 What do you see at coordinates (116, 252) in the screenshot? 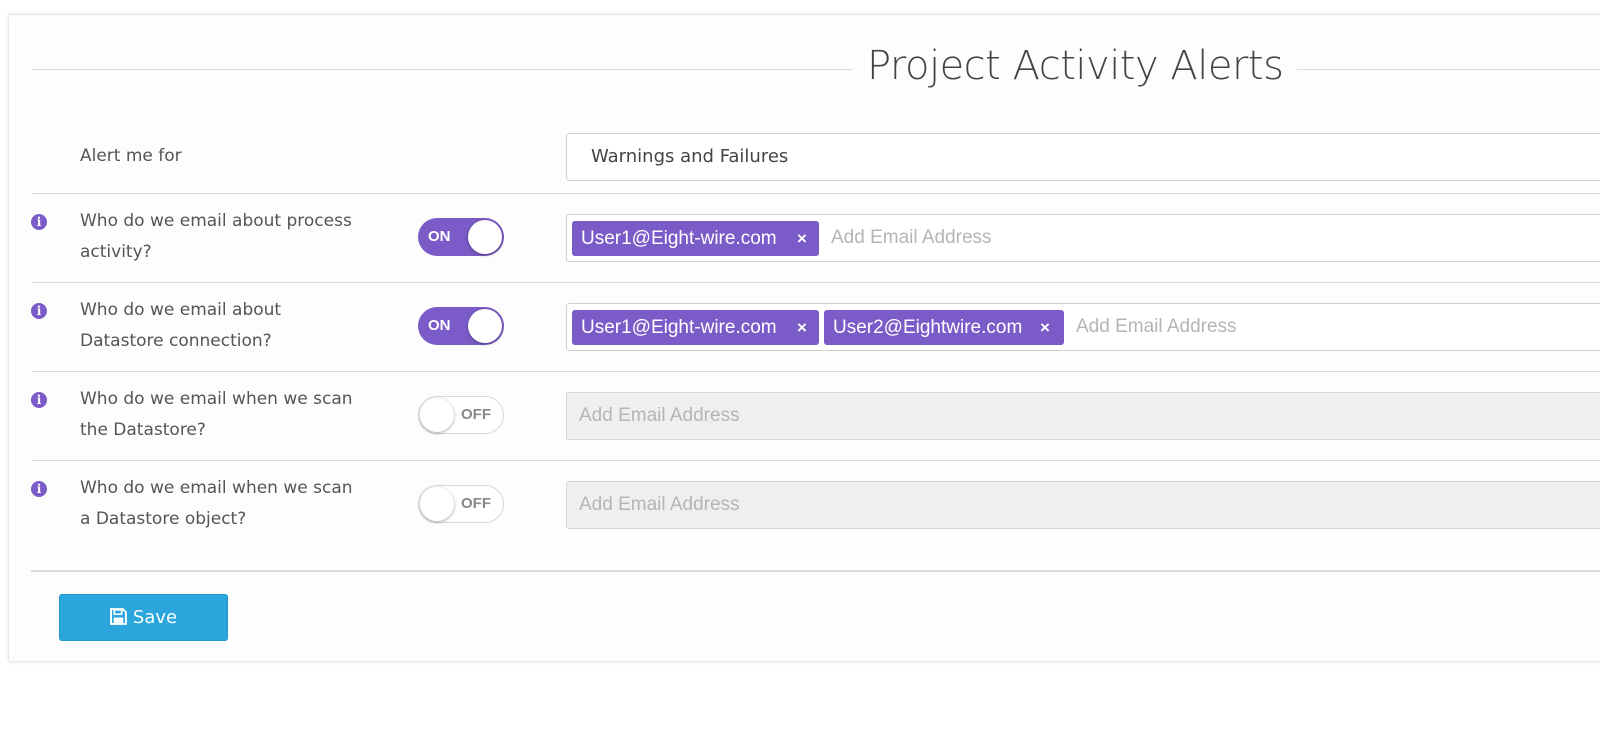
I see `label-line: activity?` at bounding box center [116, 252].